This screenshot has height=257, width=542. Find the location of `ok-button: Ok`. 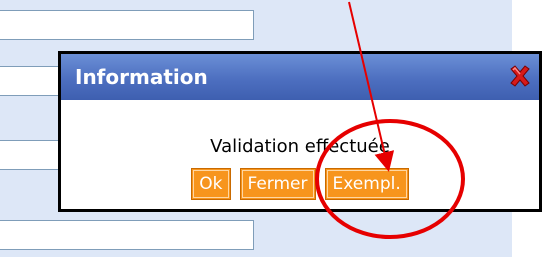

ok-button: Ok is located at coordinates (211, 184).